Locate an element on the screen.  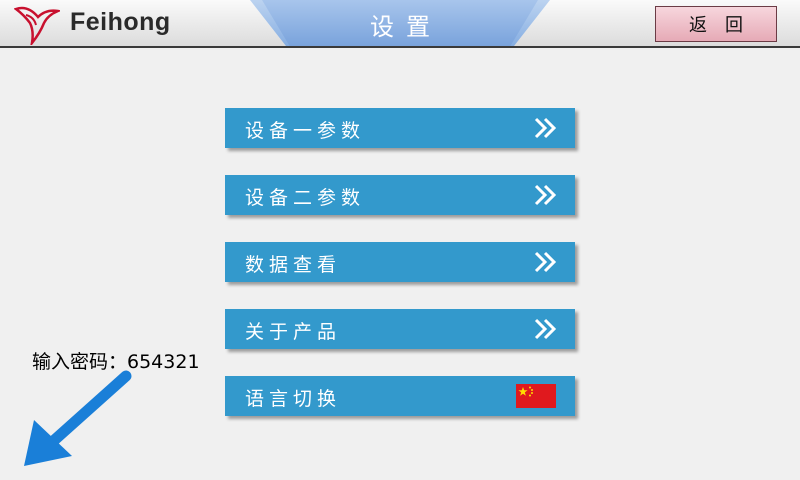
menu-button-language-switch: 语言切换 is located at coordinates (400, 396).